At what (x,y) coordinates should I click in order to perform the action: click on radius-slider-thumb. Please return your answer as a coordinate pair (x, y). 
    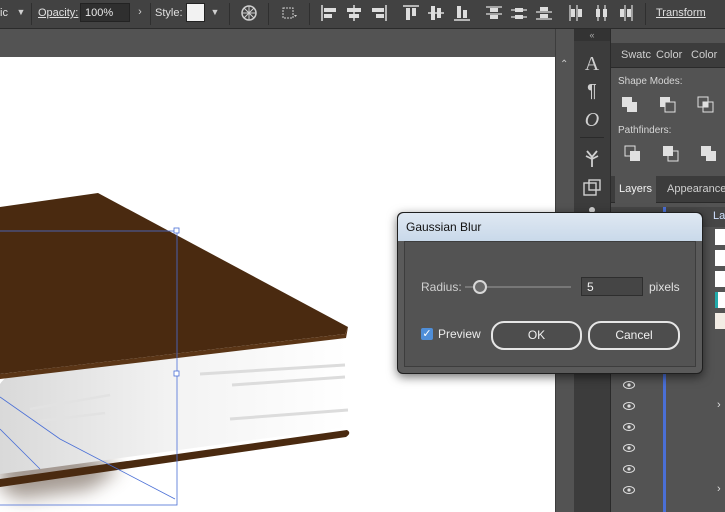
    Looking at the image, I should click on (479, 287).